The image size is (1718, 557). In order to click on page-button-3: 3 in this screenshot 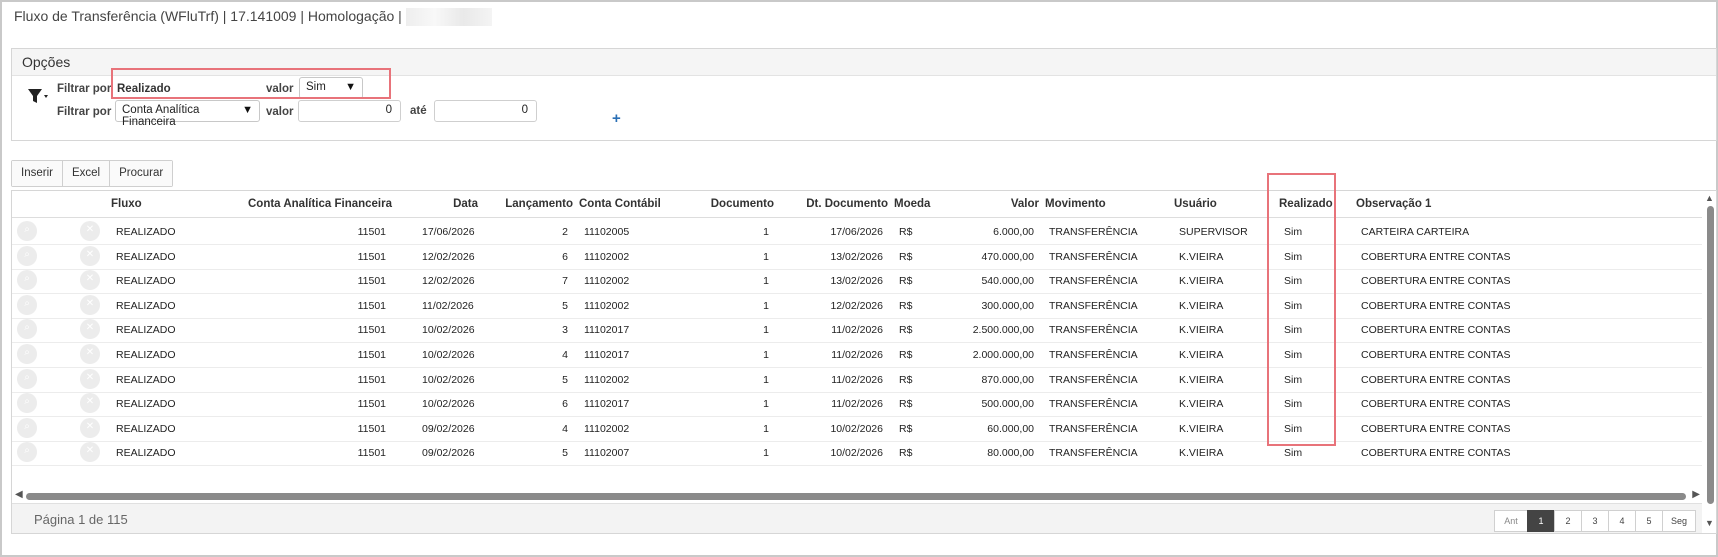, I will do `click(1595, 521)`.